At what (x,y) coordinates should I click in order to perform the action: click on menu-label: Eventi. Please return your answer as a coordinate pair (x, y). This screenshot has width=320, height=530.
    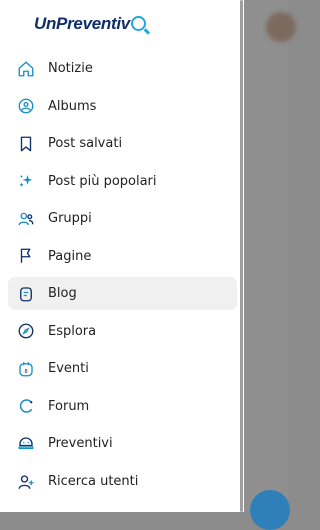
    Looking at the image, I should click on (68, 369).